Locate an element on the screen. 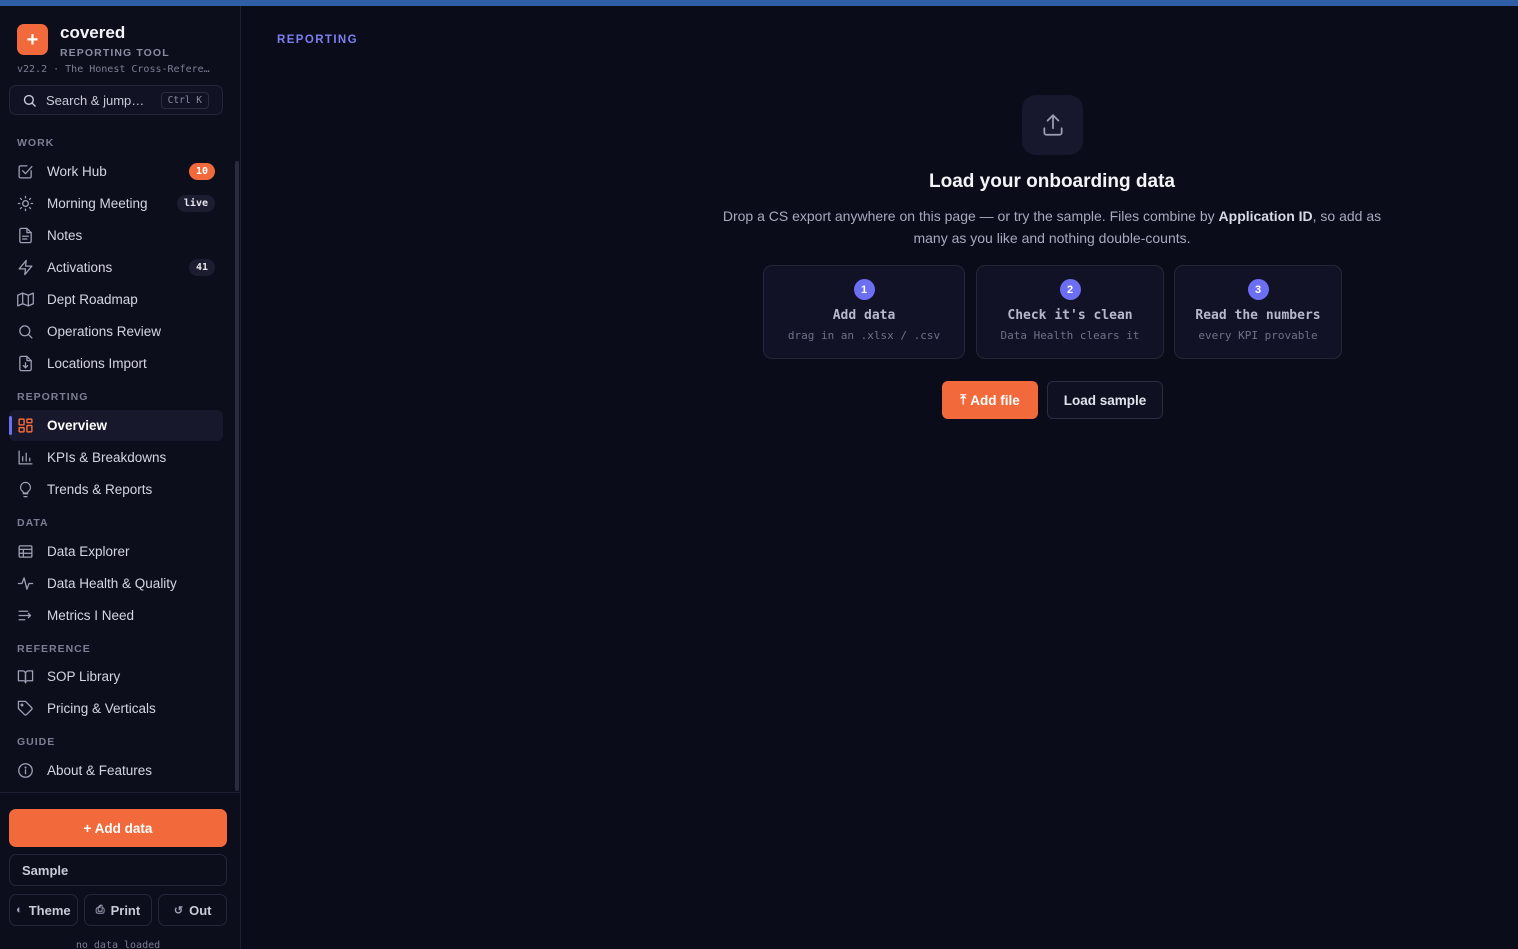 This screenshot has height=949, width=1518. sidebar-item-label: Data Explorer is located at coordinates (88, 551).